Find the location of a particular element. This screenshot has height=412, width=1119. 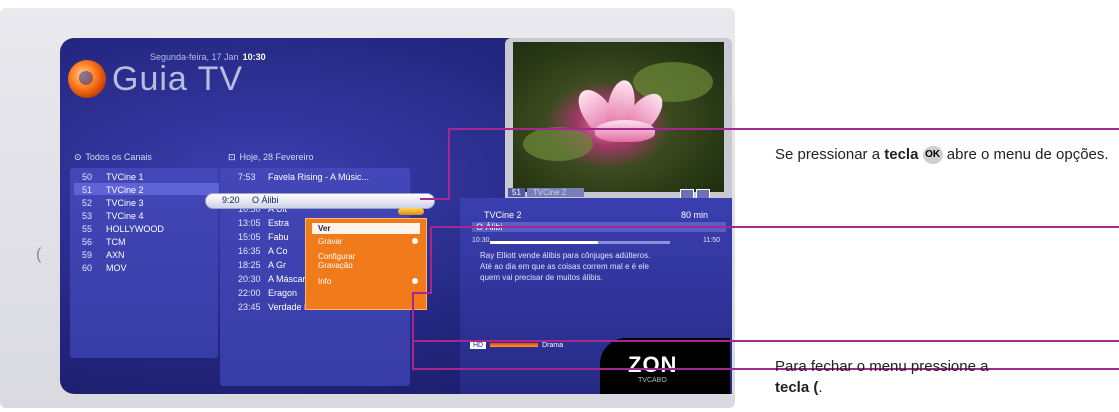

record-icon is located at coordinates (415, 241).